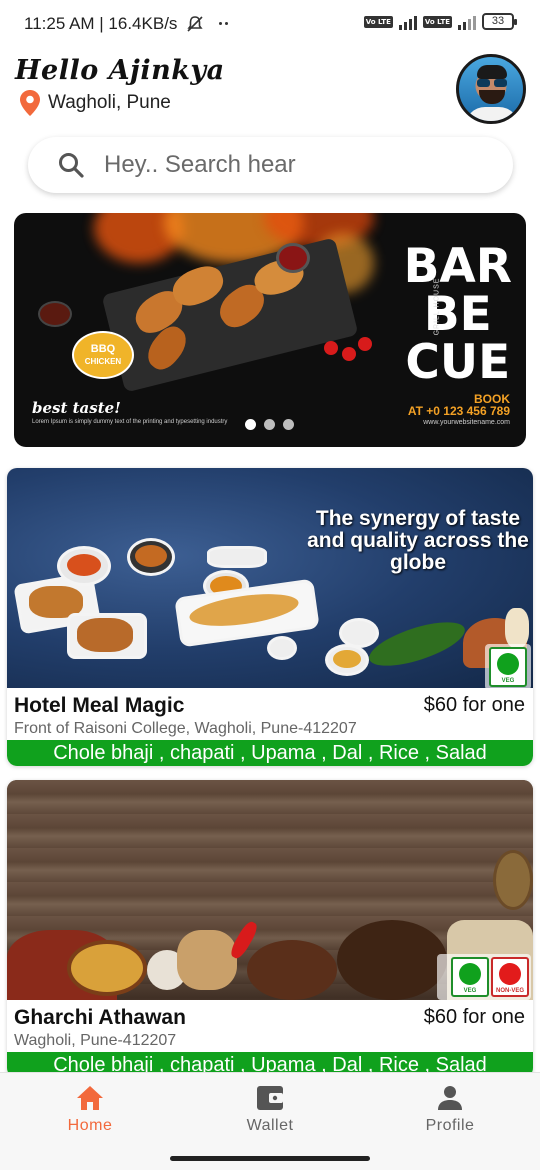 This screenshot has width=540, height=1170. I want to click on nav-item-wallet: Wallet, so click(270, 1110).